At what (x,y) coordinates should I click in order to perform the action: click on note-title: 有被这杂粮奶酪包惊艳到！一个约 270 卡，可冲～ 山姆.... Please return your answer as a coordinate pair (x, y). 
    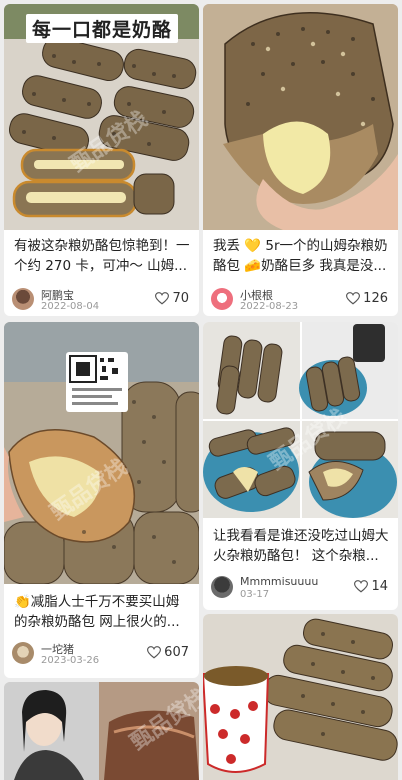
    Looking at the image, I should click on (102, 256).